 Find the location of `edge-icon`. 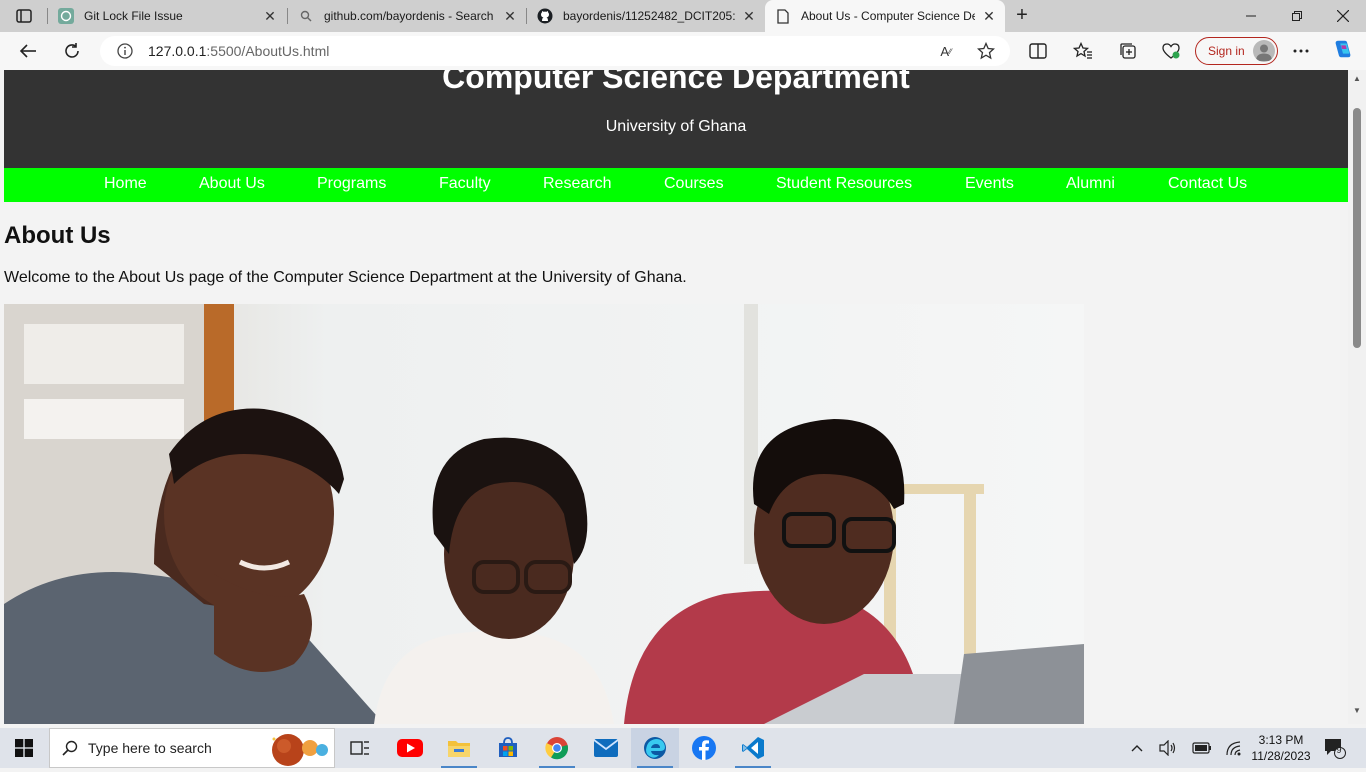

edge-icon is located at coordinates (655, 748).